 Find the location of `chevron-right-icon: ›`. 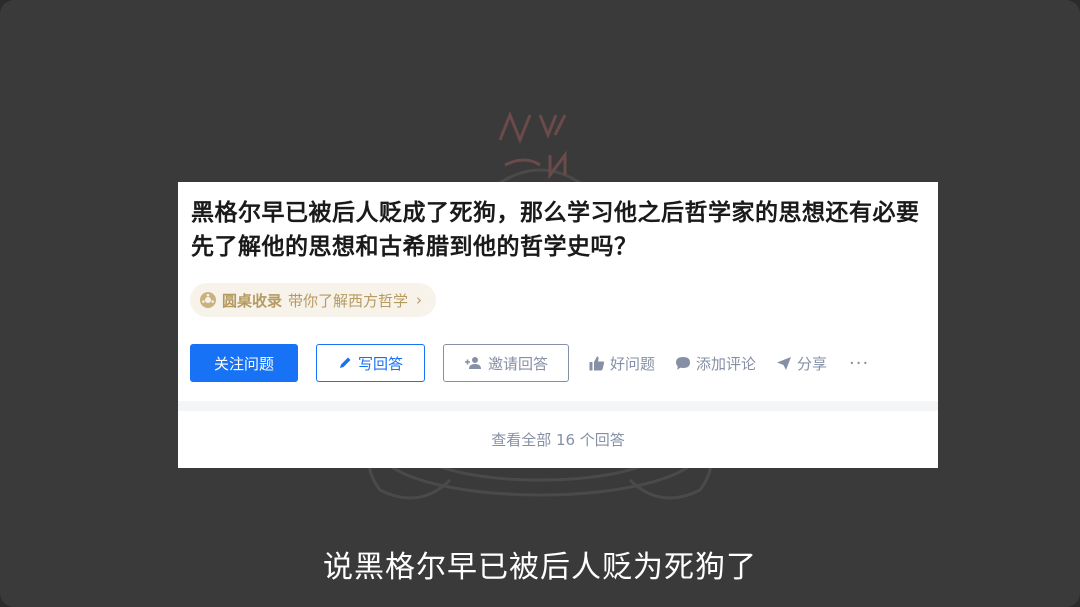

chevron-right-icon: › is located at coordinates (419, 300).